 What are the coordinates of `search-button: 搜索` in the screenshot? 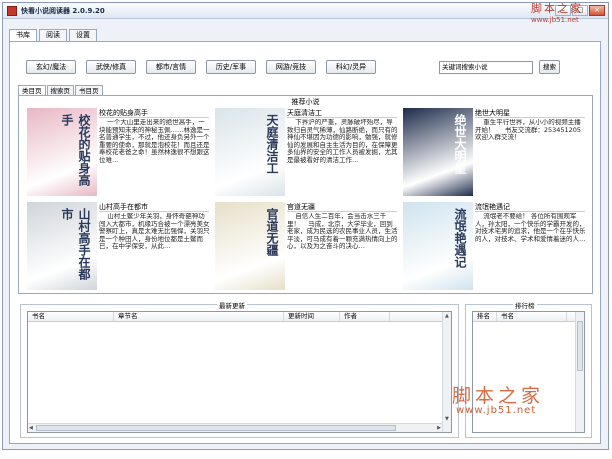 It's located at (549, 67).